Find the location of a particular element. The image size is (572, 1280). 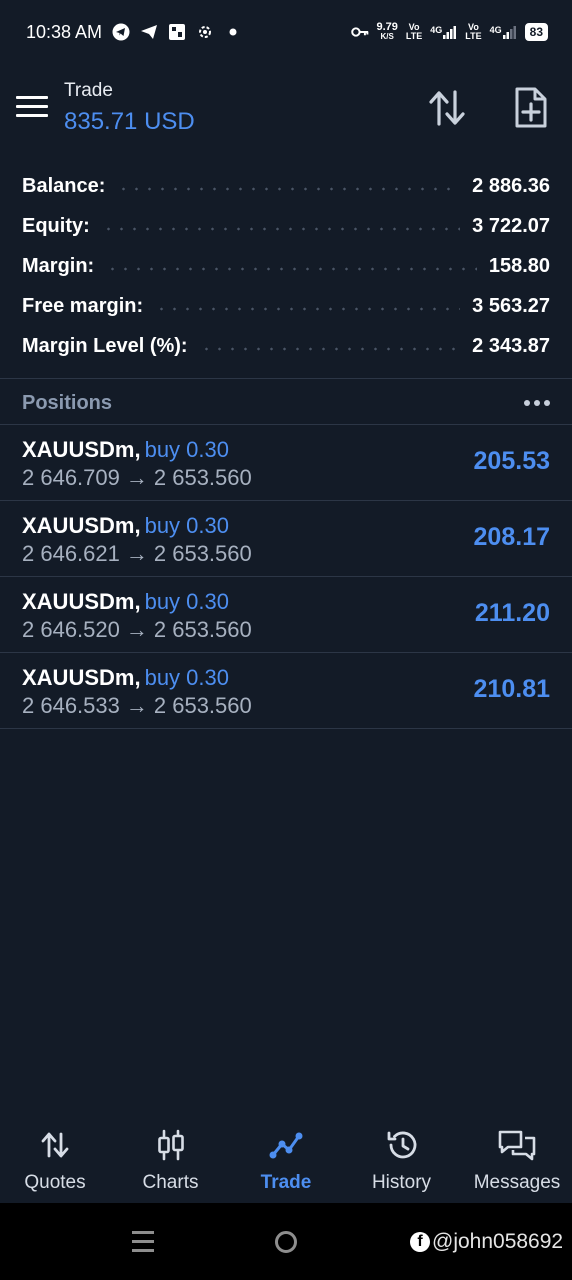

summary-value: 3 563.27 is located at coordinates (511, 305).